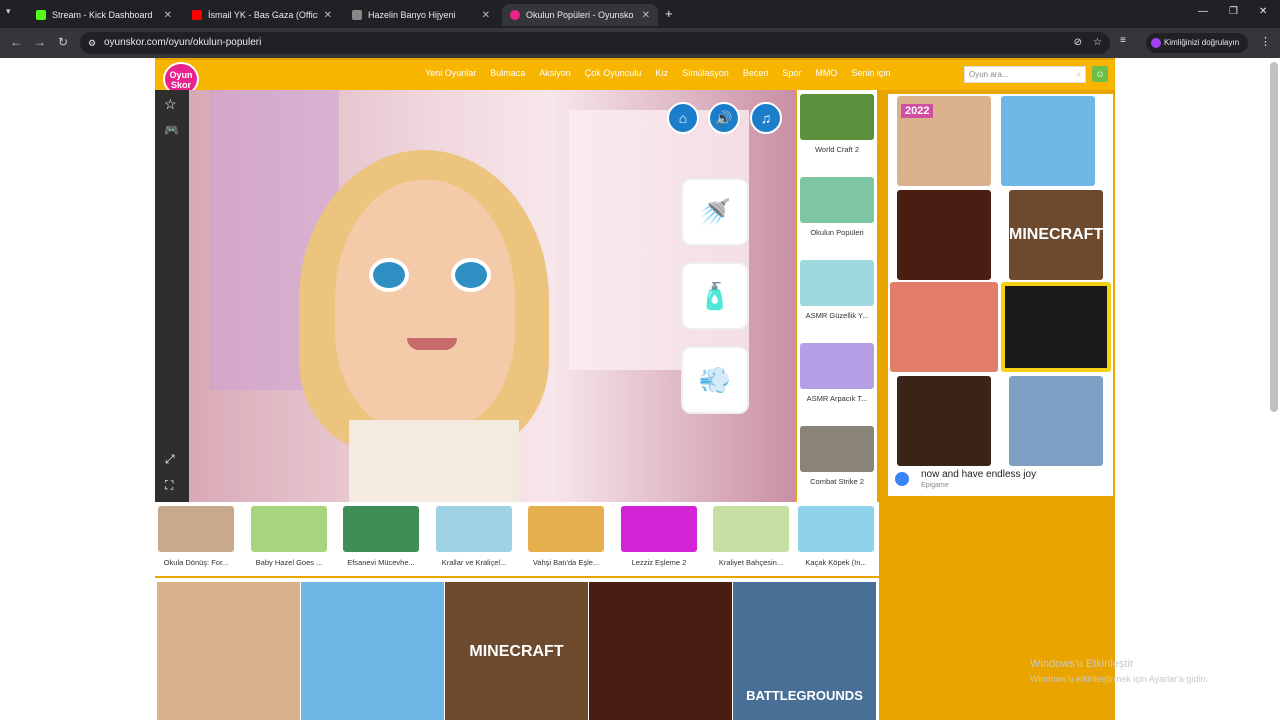 Image resolution: width=1280 pixels, height=722 pixels. I want to click on favorite-star-icon: ☆, so click(170, 104).